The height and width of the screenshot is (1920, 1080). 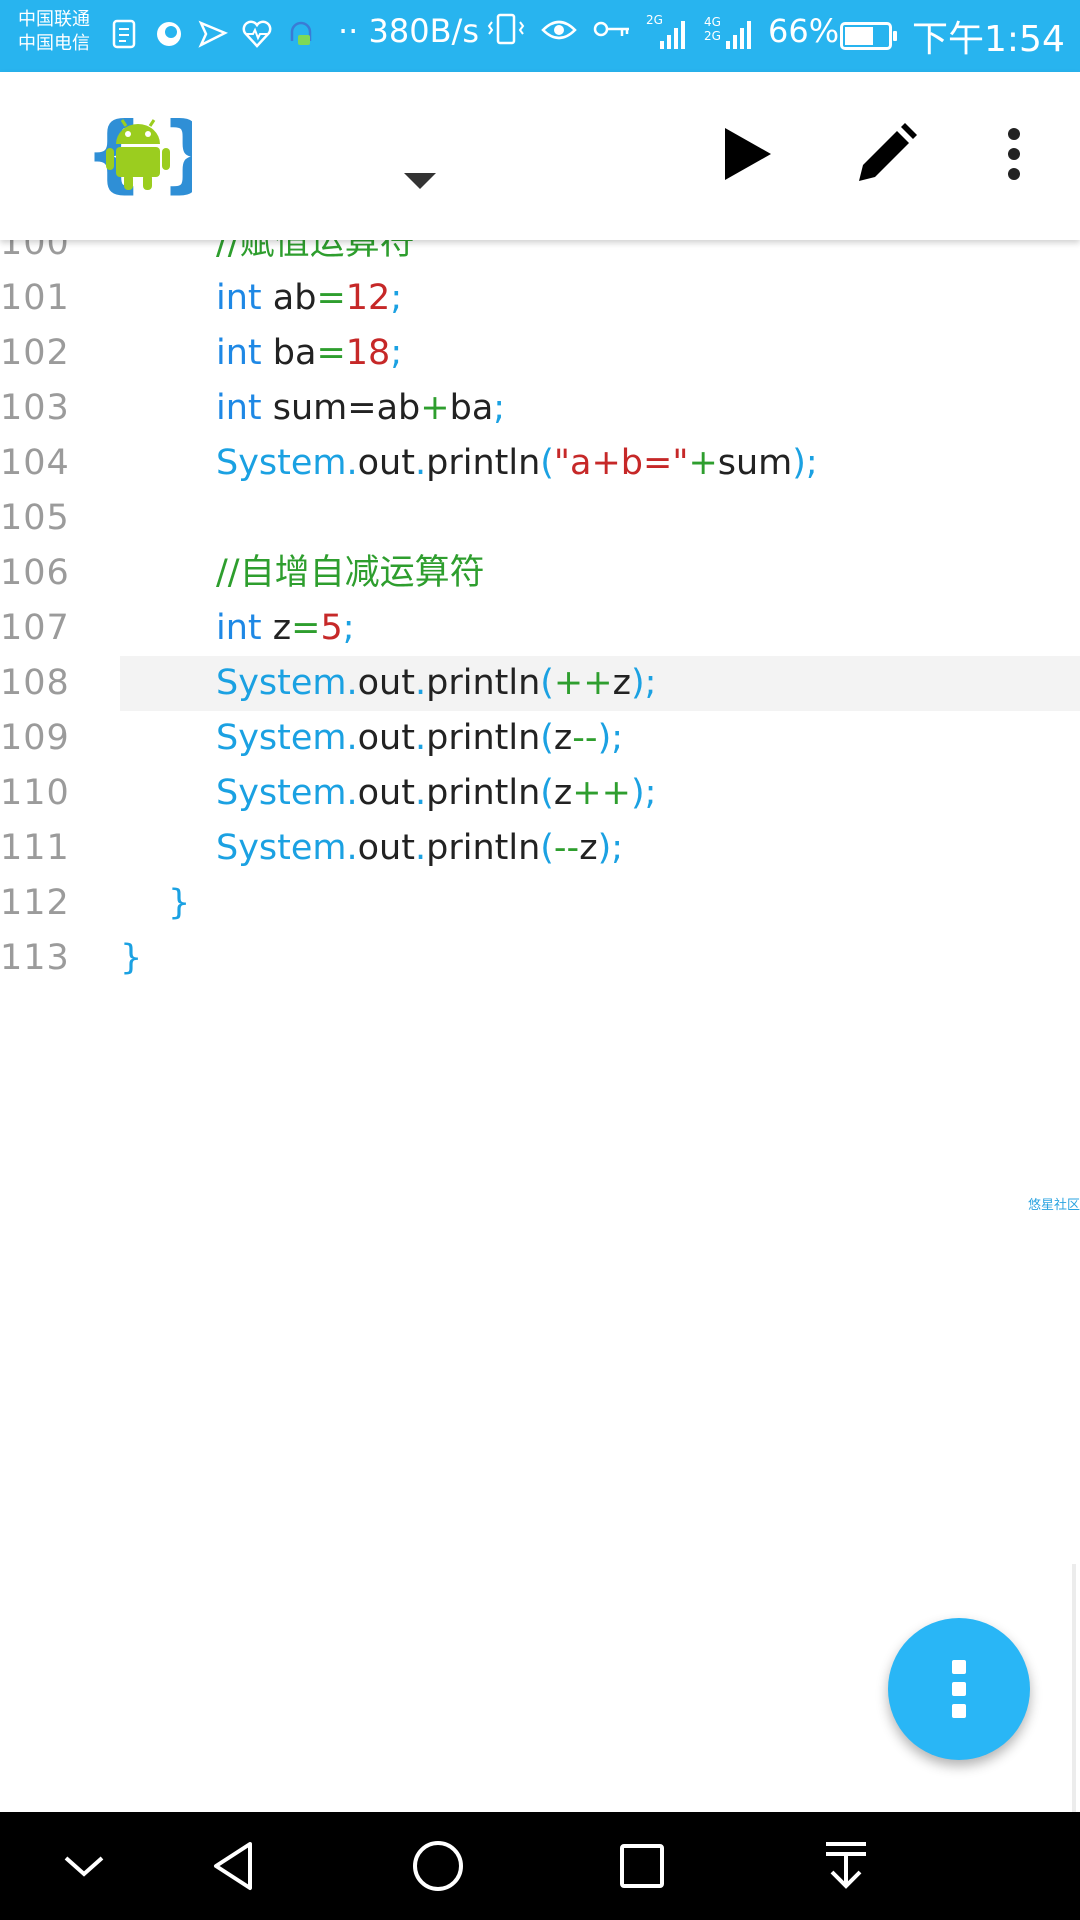 What do you see at coordinates (289, 353) in the screenshot?
I see `code-token: ba` at bounding box center [289, 353].